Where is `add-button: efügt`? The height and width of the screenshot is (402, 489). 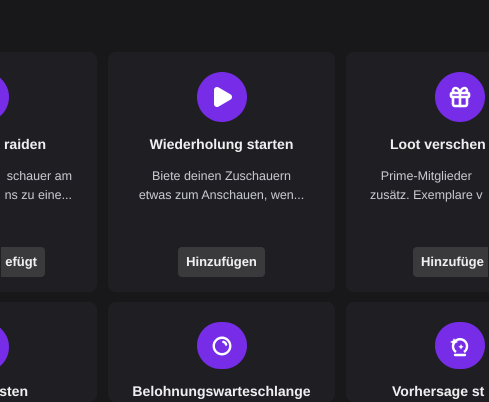
add-button: efügt is located at coordinates (23, 262).